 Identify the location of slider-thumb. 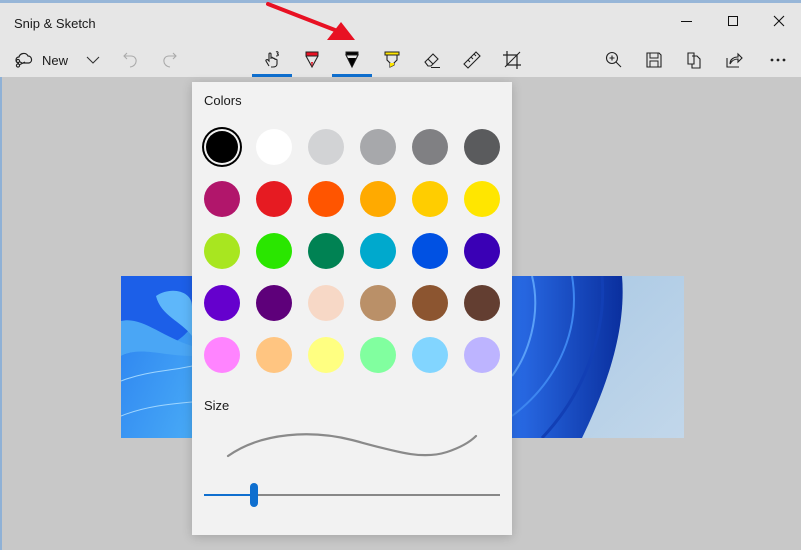
(254, 495).